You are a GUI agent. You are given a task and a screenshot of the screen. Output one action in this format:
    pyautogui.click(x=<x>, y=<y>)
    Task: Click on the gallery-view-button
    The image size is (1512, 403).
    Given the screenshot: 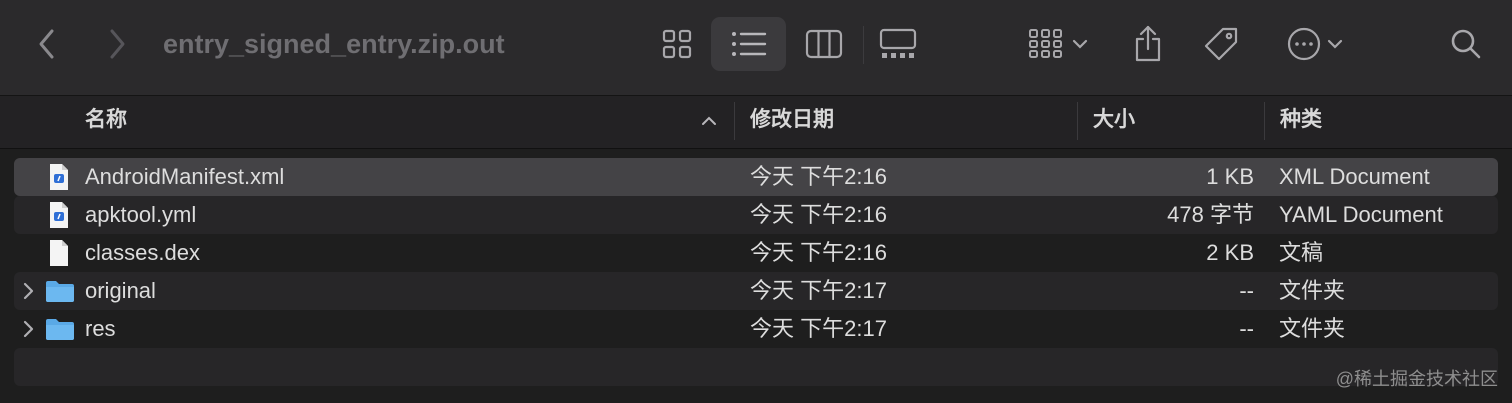 What is the action you would take?
    pyautogui.click(x=898, y=44)
    